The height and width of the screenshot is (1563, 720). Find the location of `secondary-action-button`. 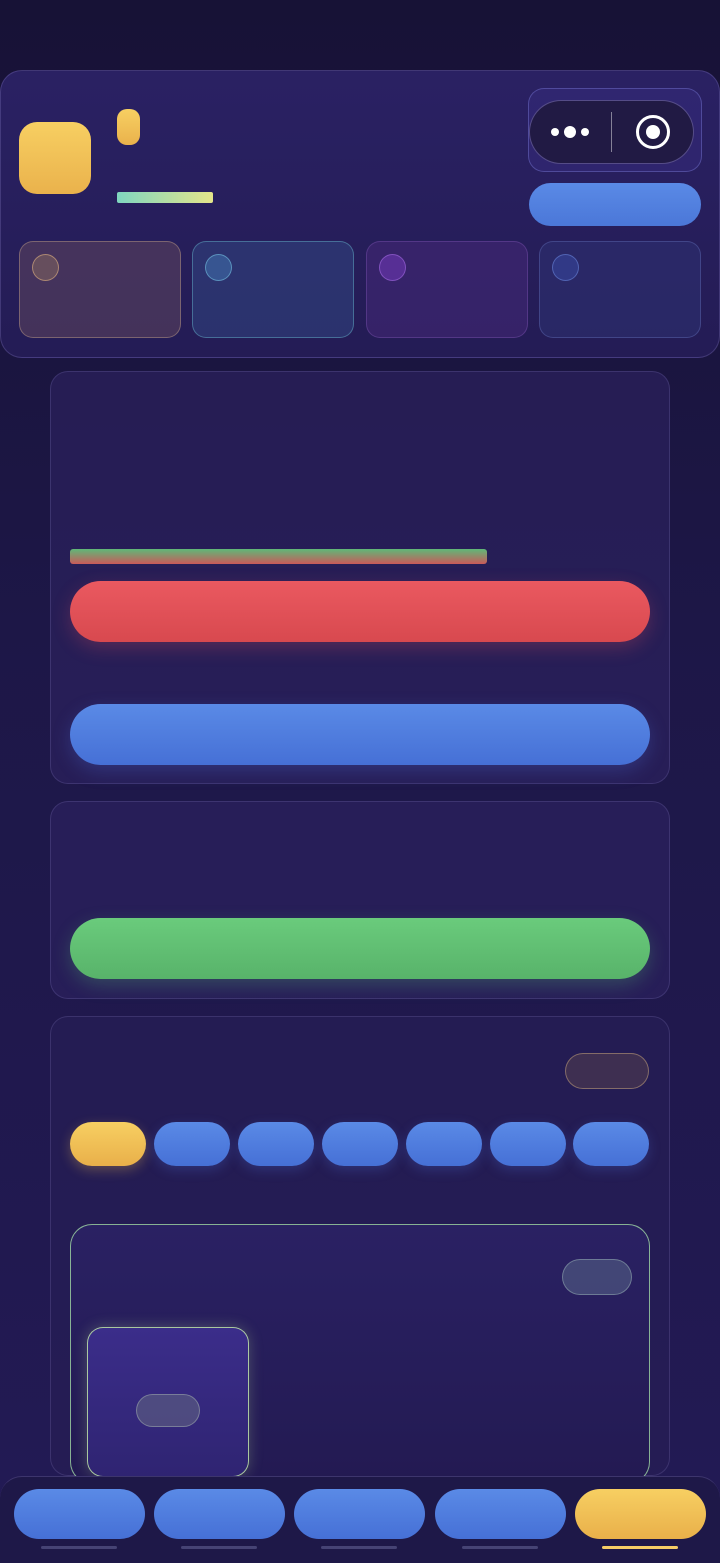

secondary-action-button is located at coordinates (360, 734).